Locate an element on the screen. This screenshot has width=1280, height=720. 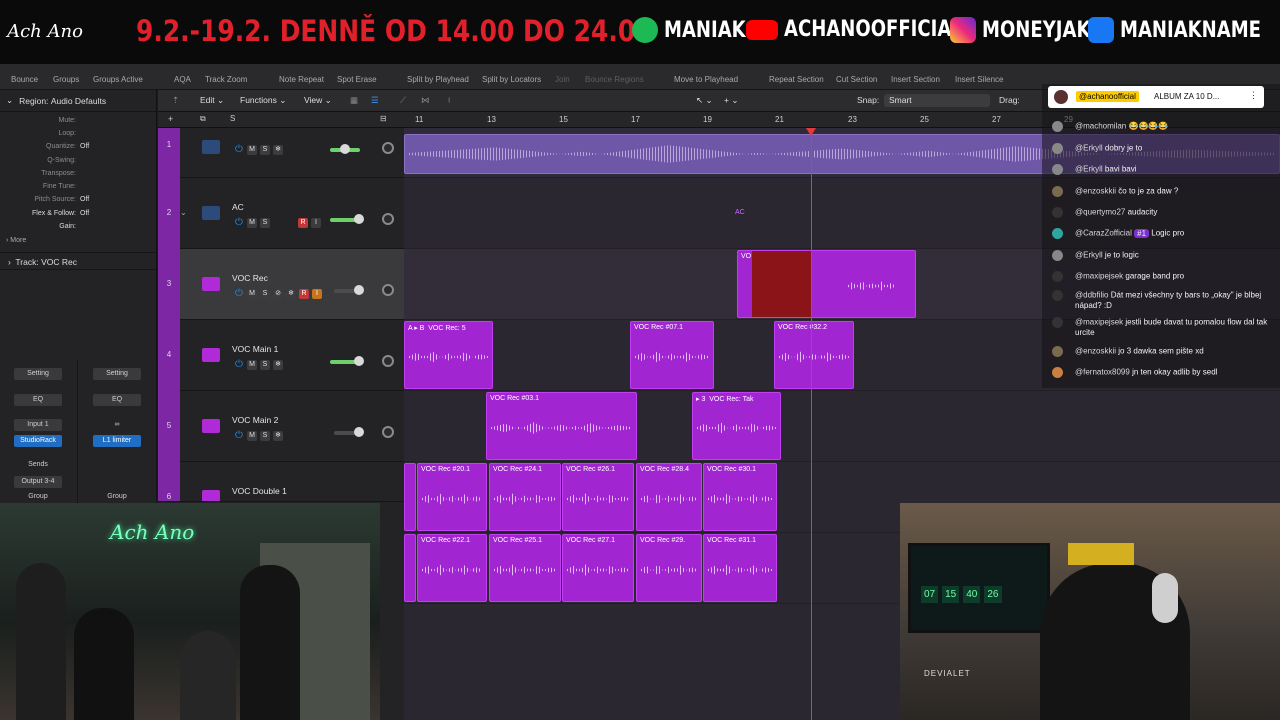
functions-menu: Functions ⌄ is located at coordinates (263, 100).